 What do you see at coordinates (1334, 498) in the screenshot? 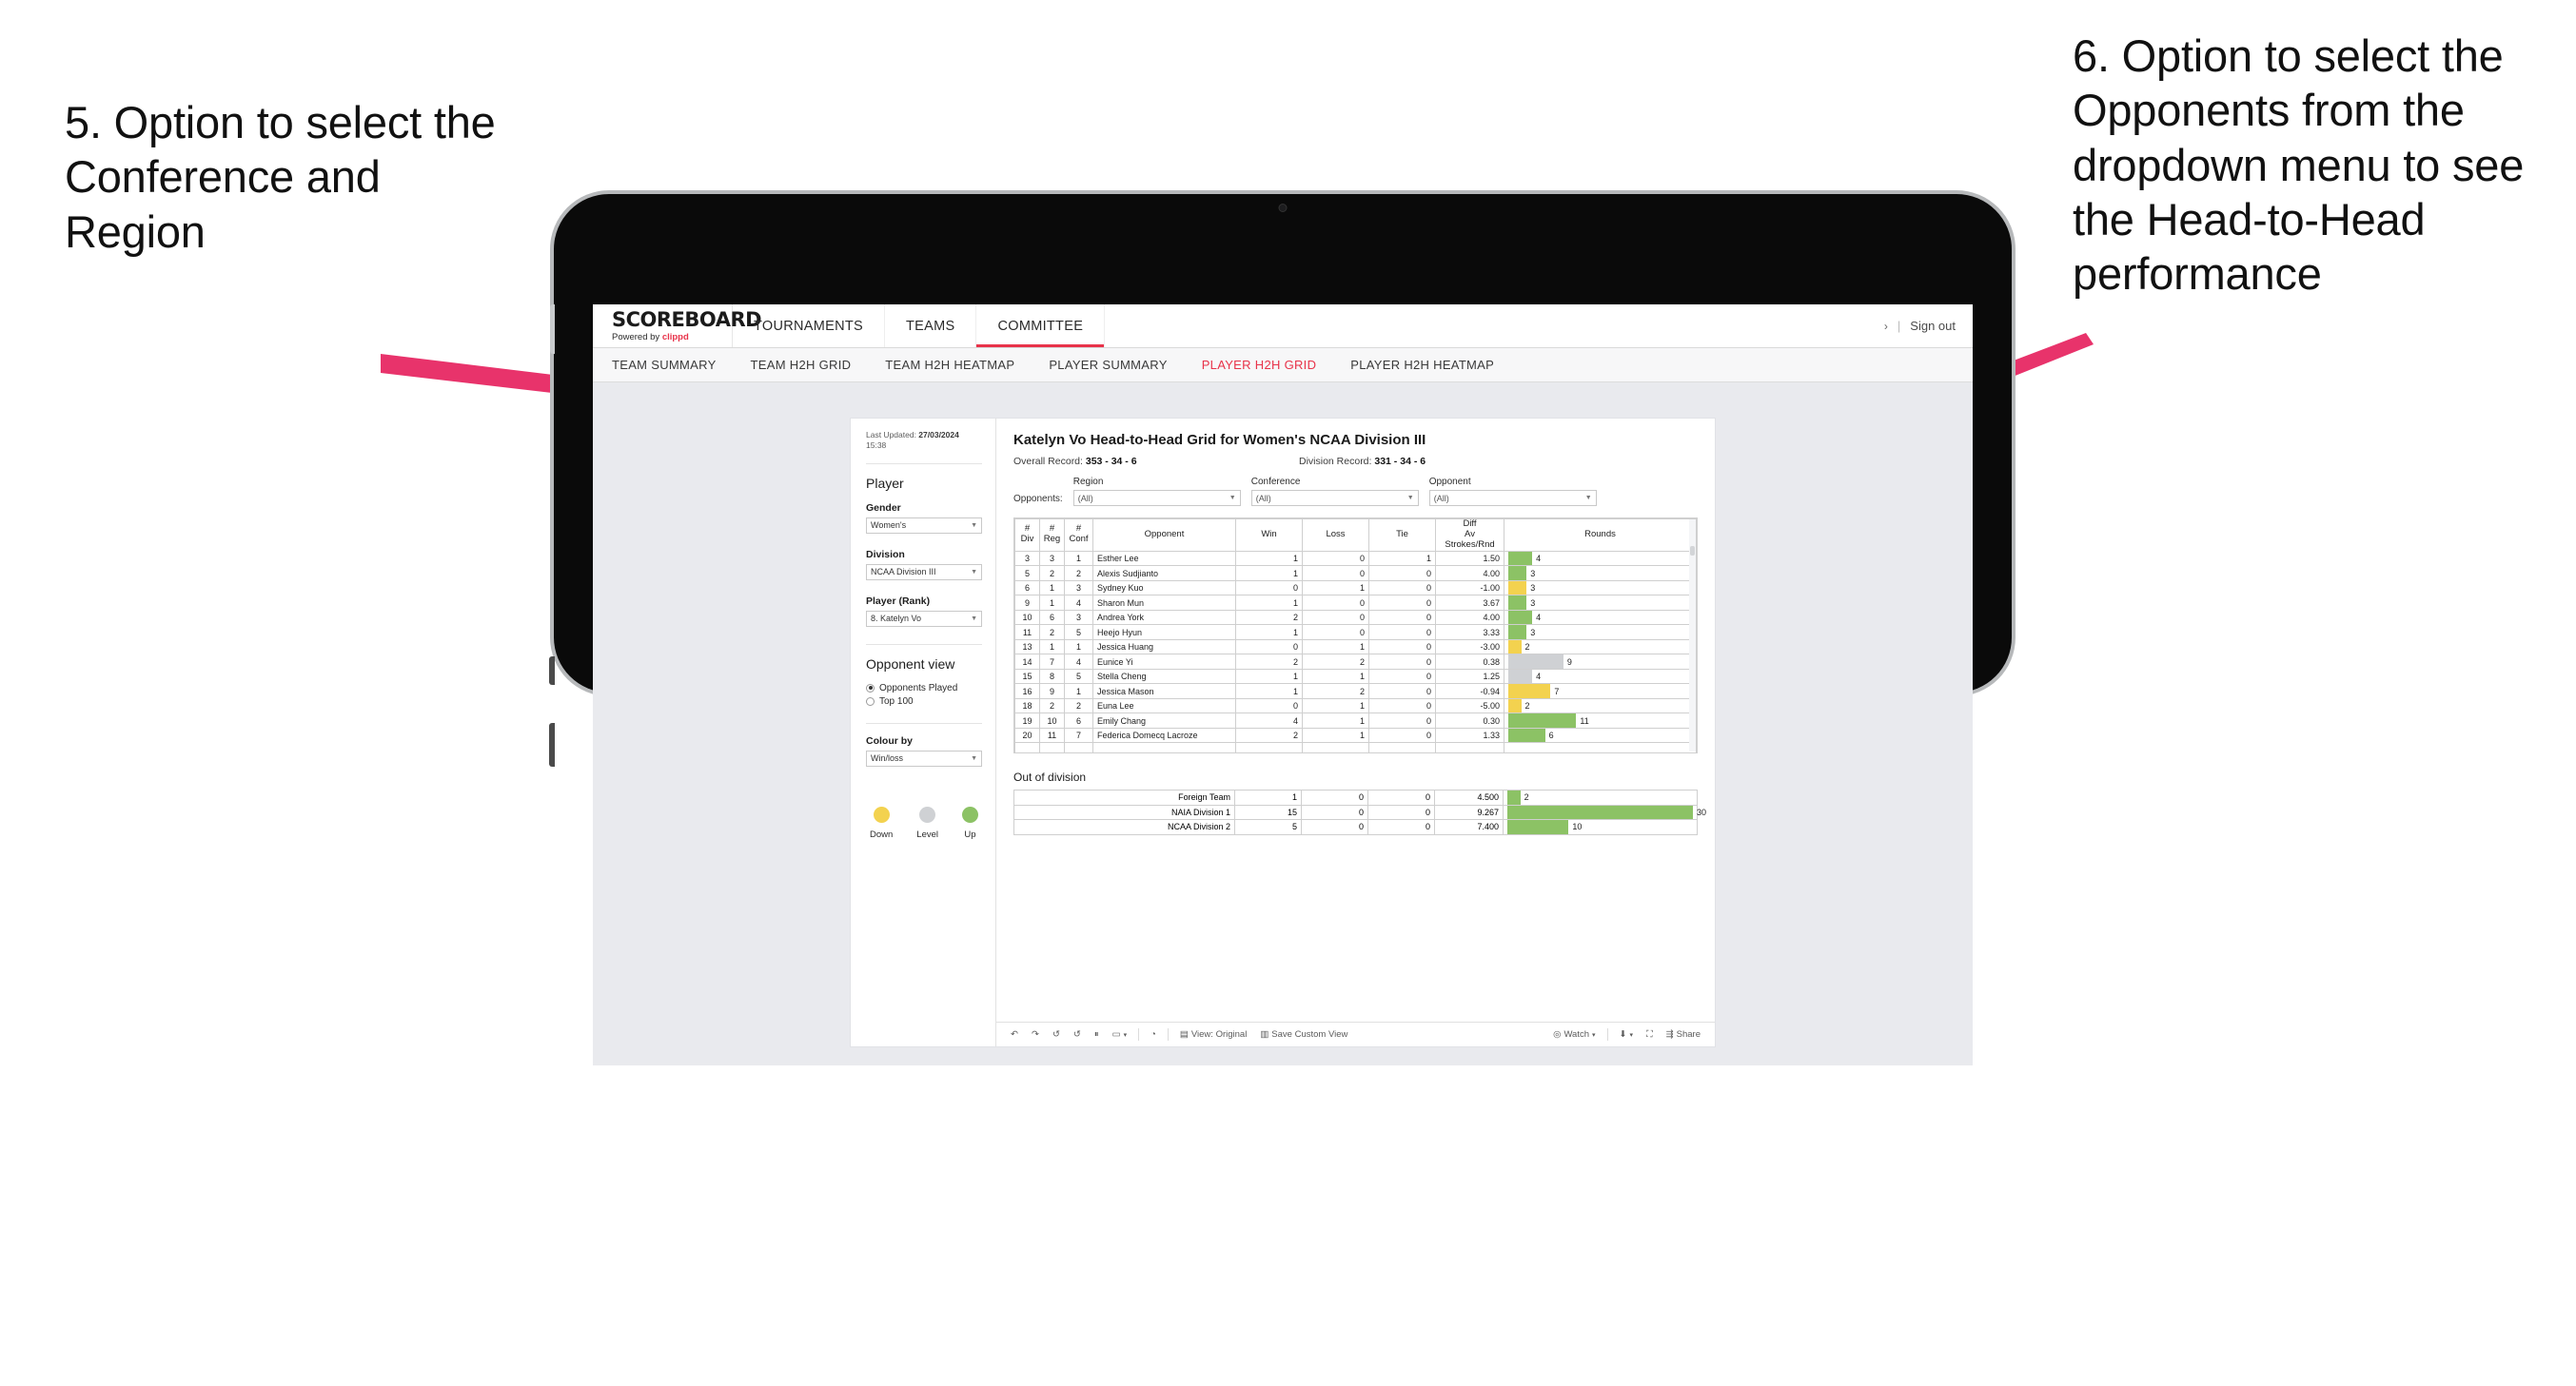
I see `conference-select: (All) ▼` at bounding box center [1334, 498].